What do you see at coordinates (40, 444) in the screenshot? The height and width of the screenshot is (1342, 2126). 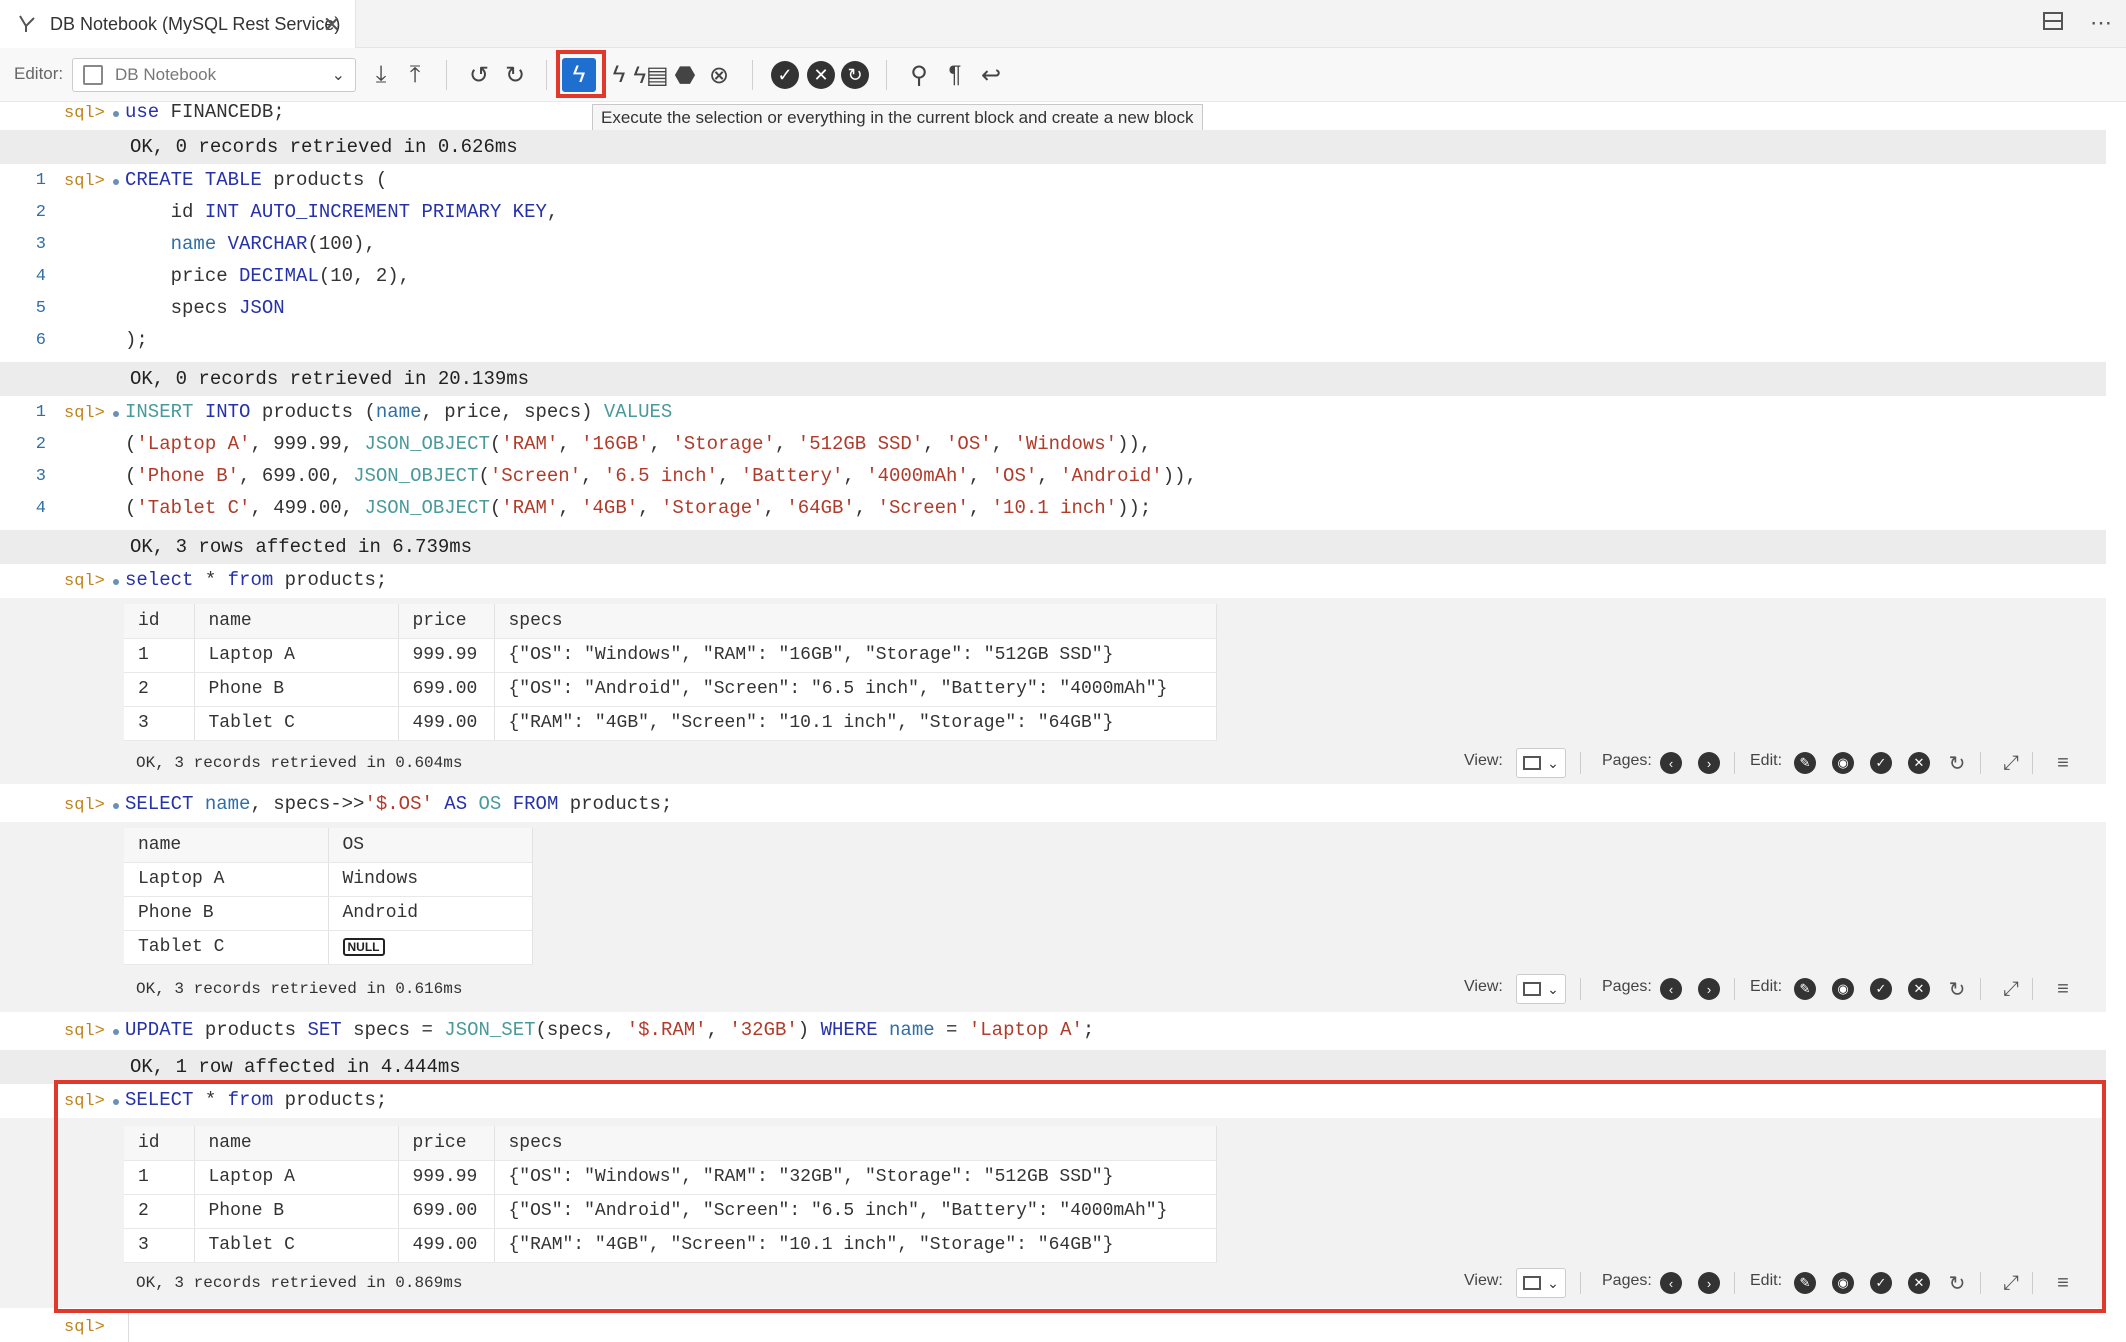 I see `line-number: 2` at bounding box center [40, 444].